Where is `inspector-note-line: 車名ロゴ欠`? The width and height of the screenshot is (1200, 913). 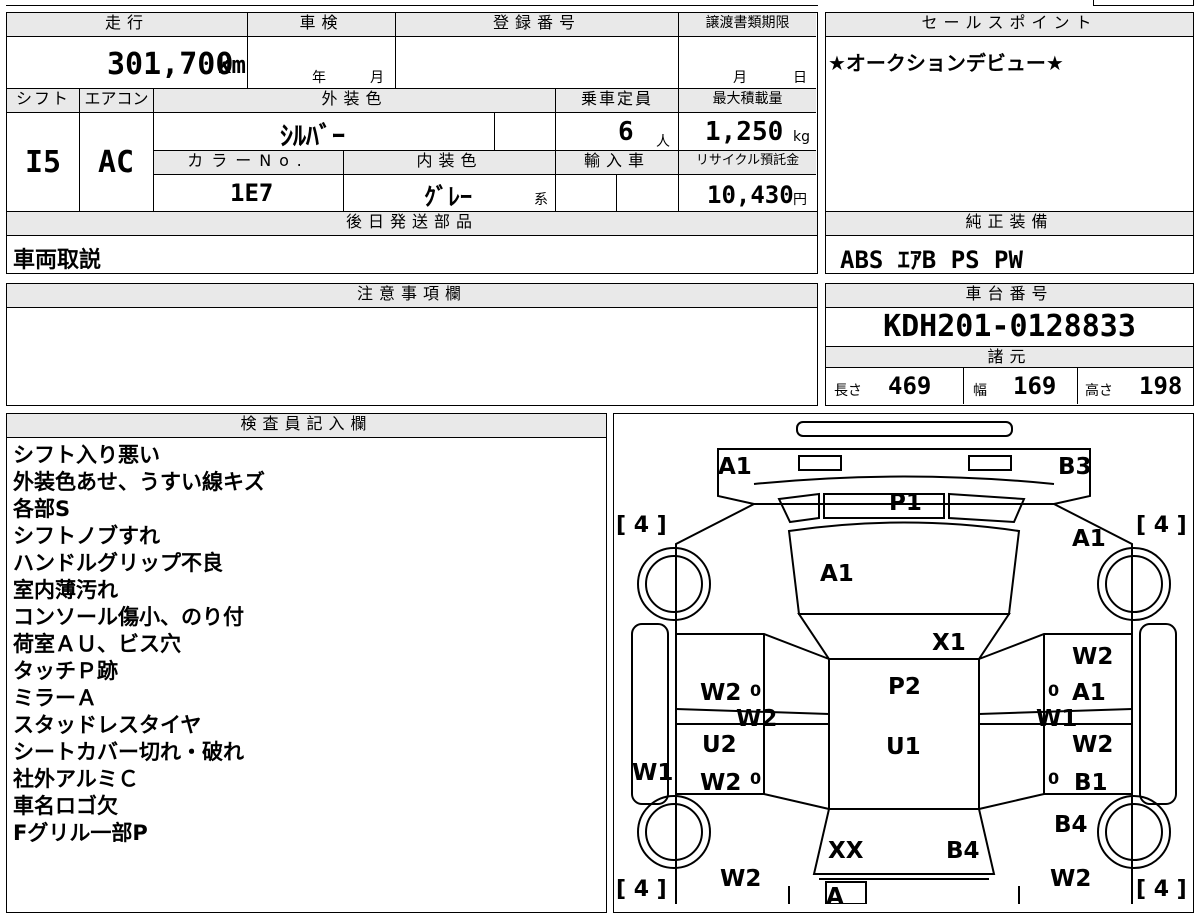 inspector-note-line: 車名ロゴ欠 is located at coordinates (65, 806).